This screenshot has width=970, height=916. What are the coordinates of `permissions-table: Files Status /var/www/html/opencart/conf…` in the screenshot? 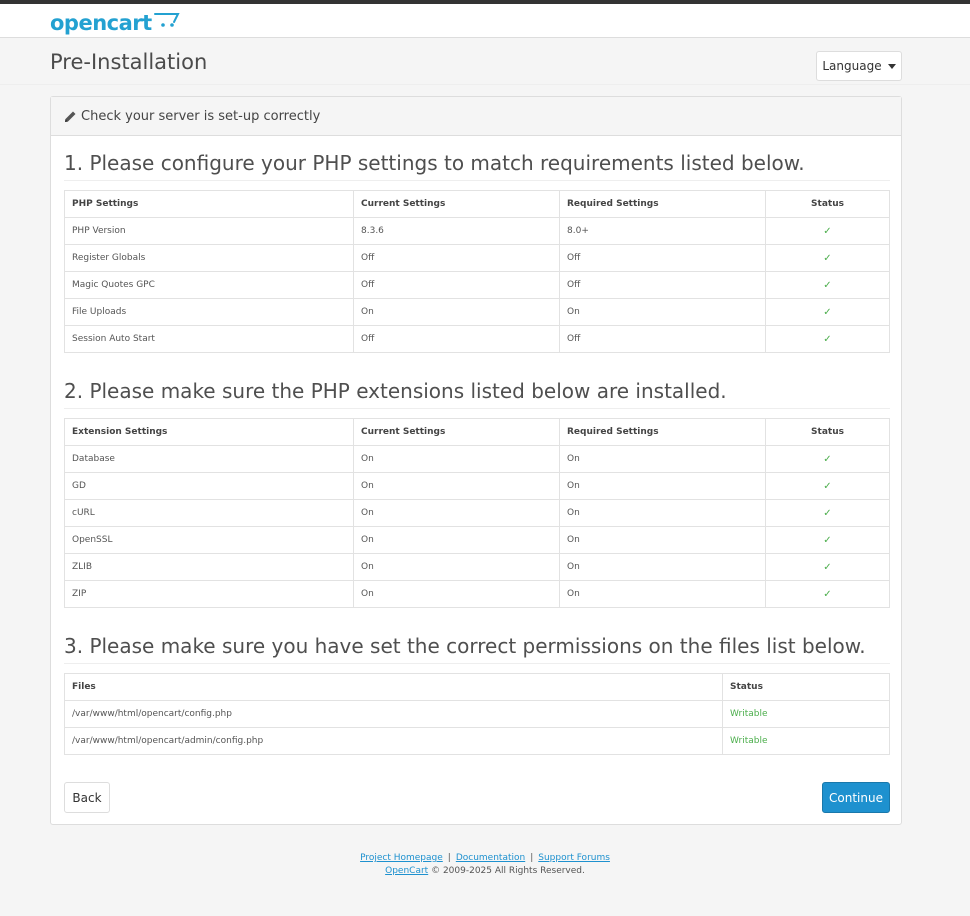 It's located at (477, 714).